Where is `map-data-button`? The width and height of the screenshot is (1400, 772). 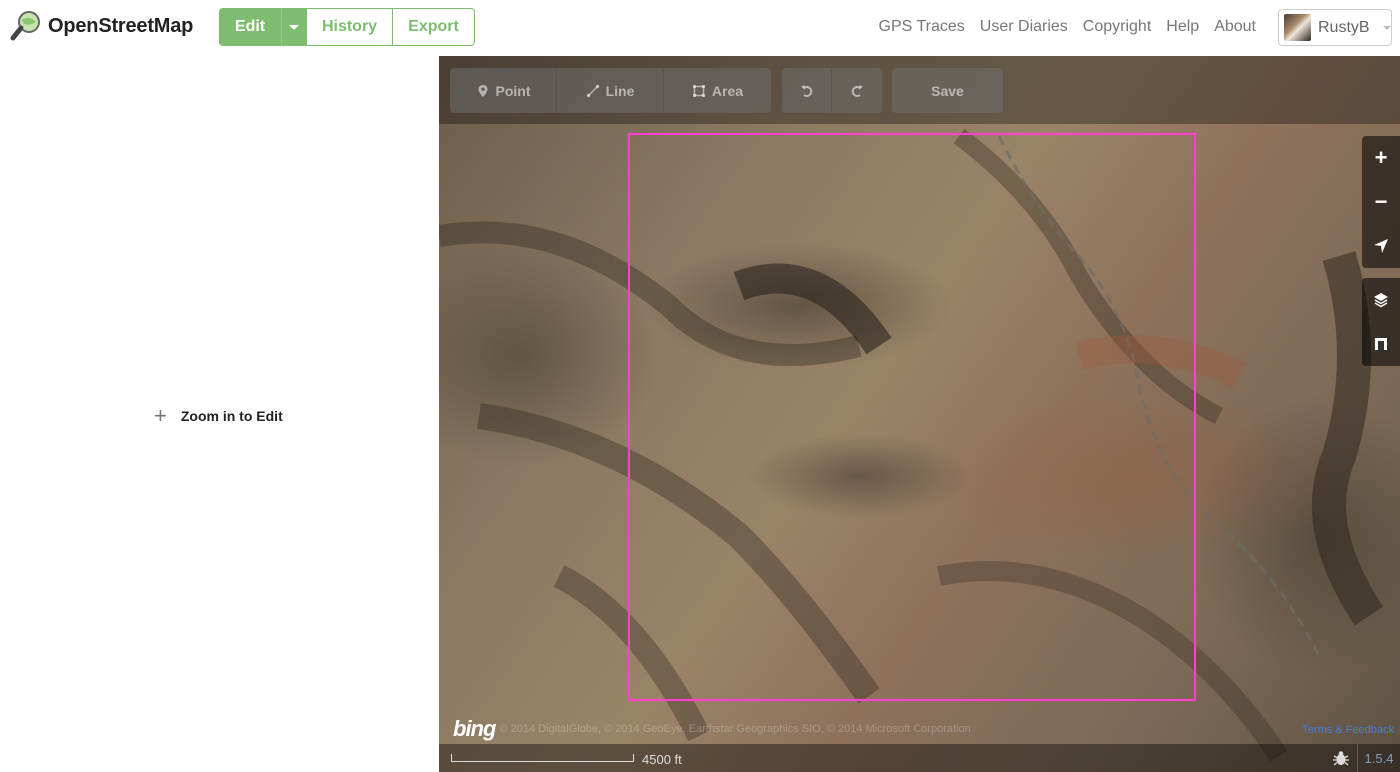 map-data-button is located at coordinates (1381, 344).